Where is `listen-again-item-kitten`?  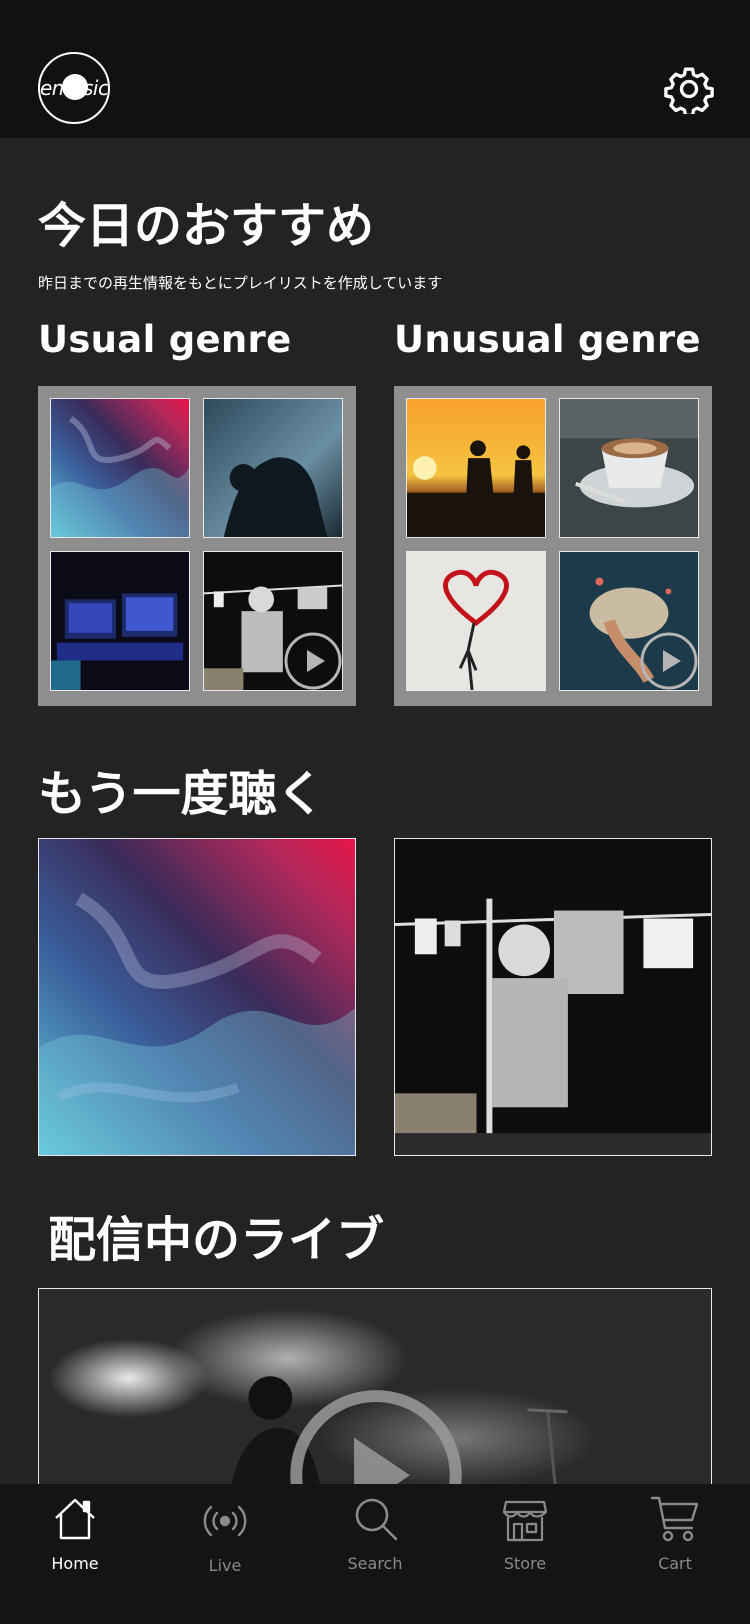 listen-again-item-kitten is located at coordinates (553, 997).